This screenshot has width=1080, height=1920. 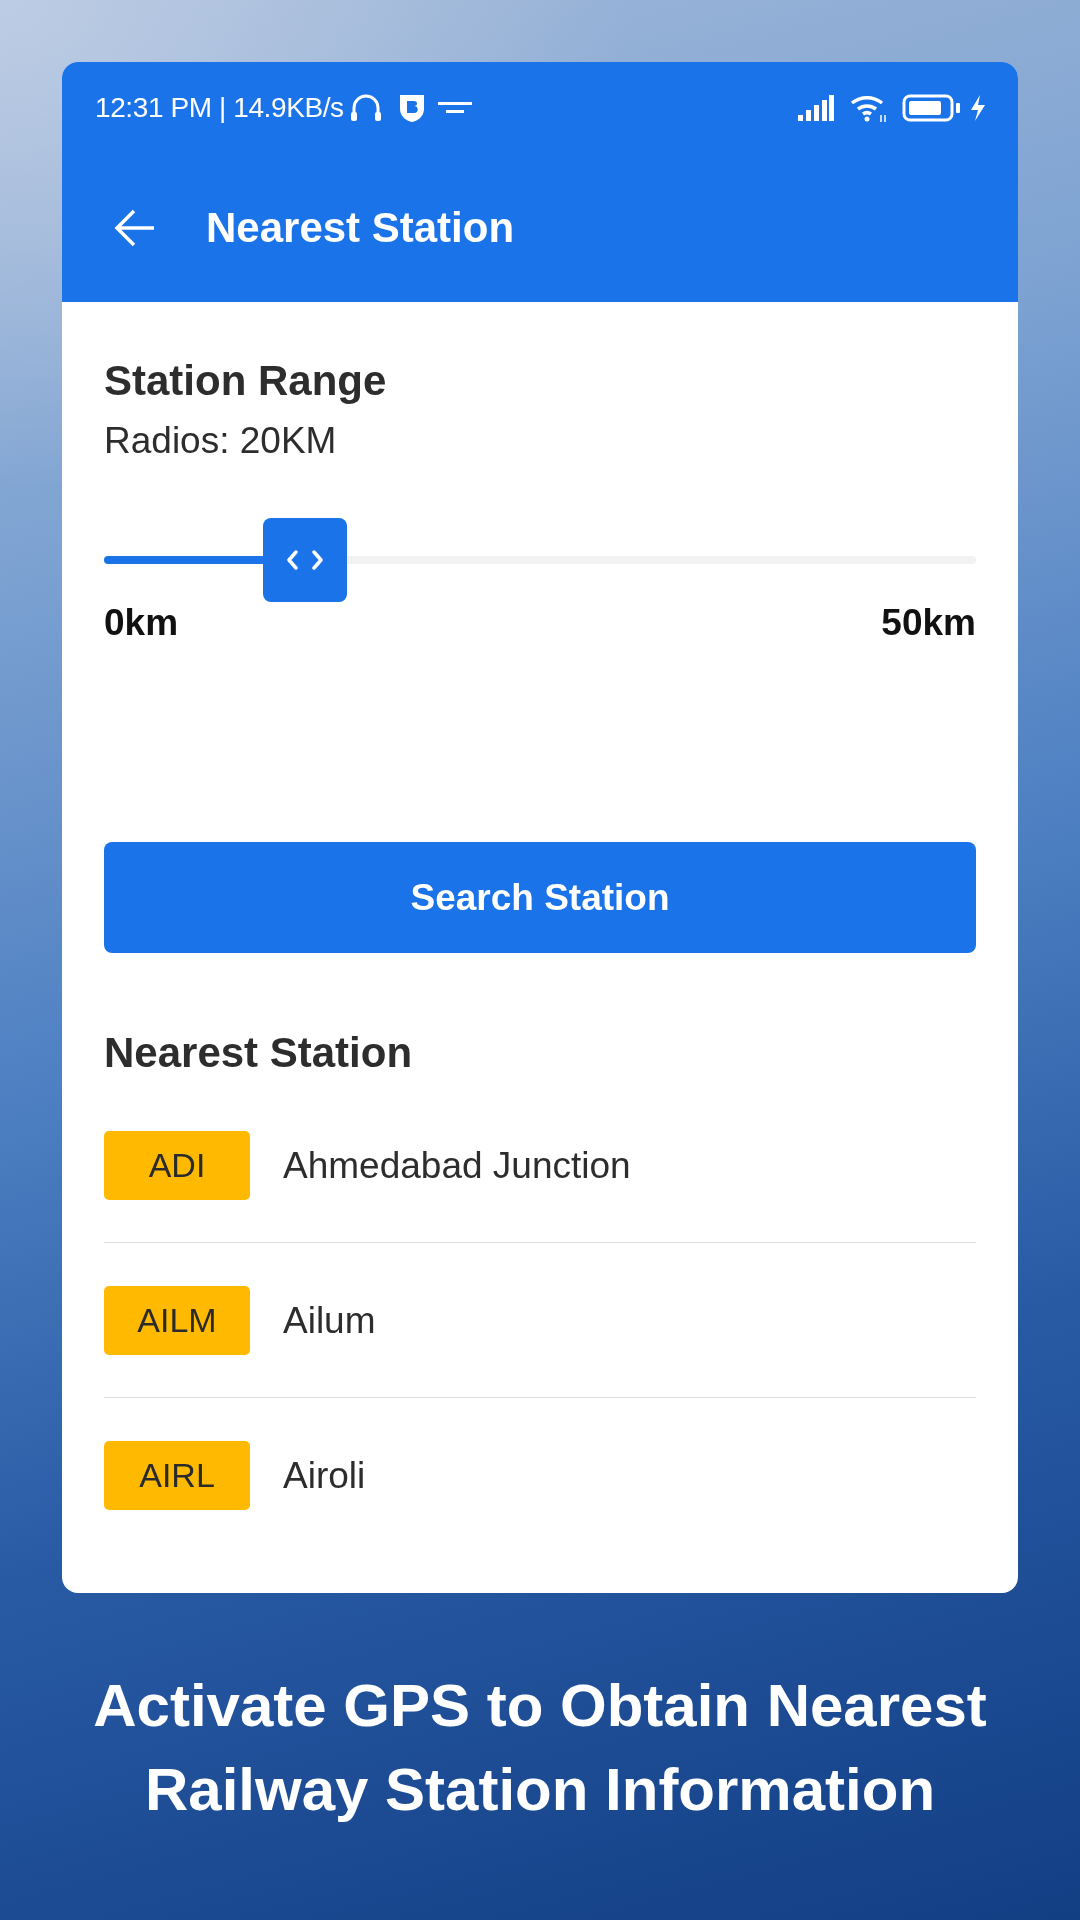 I want to click on station-name: Ahmedabad Junction, so click(x=457, y=1165).